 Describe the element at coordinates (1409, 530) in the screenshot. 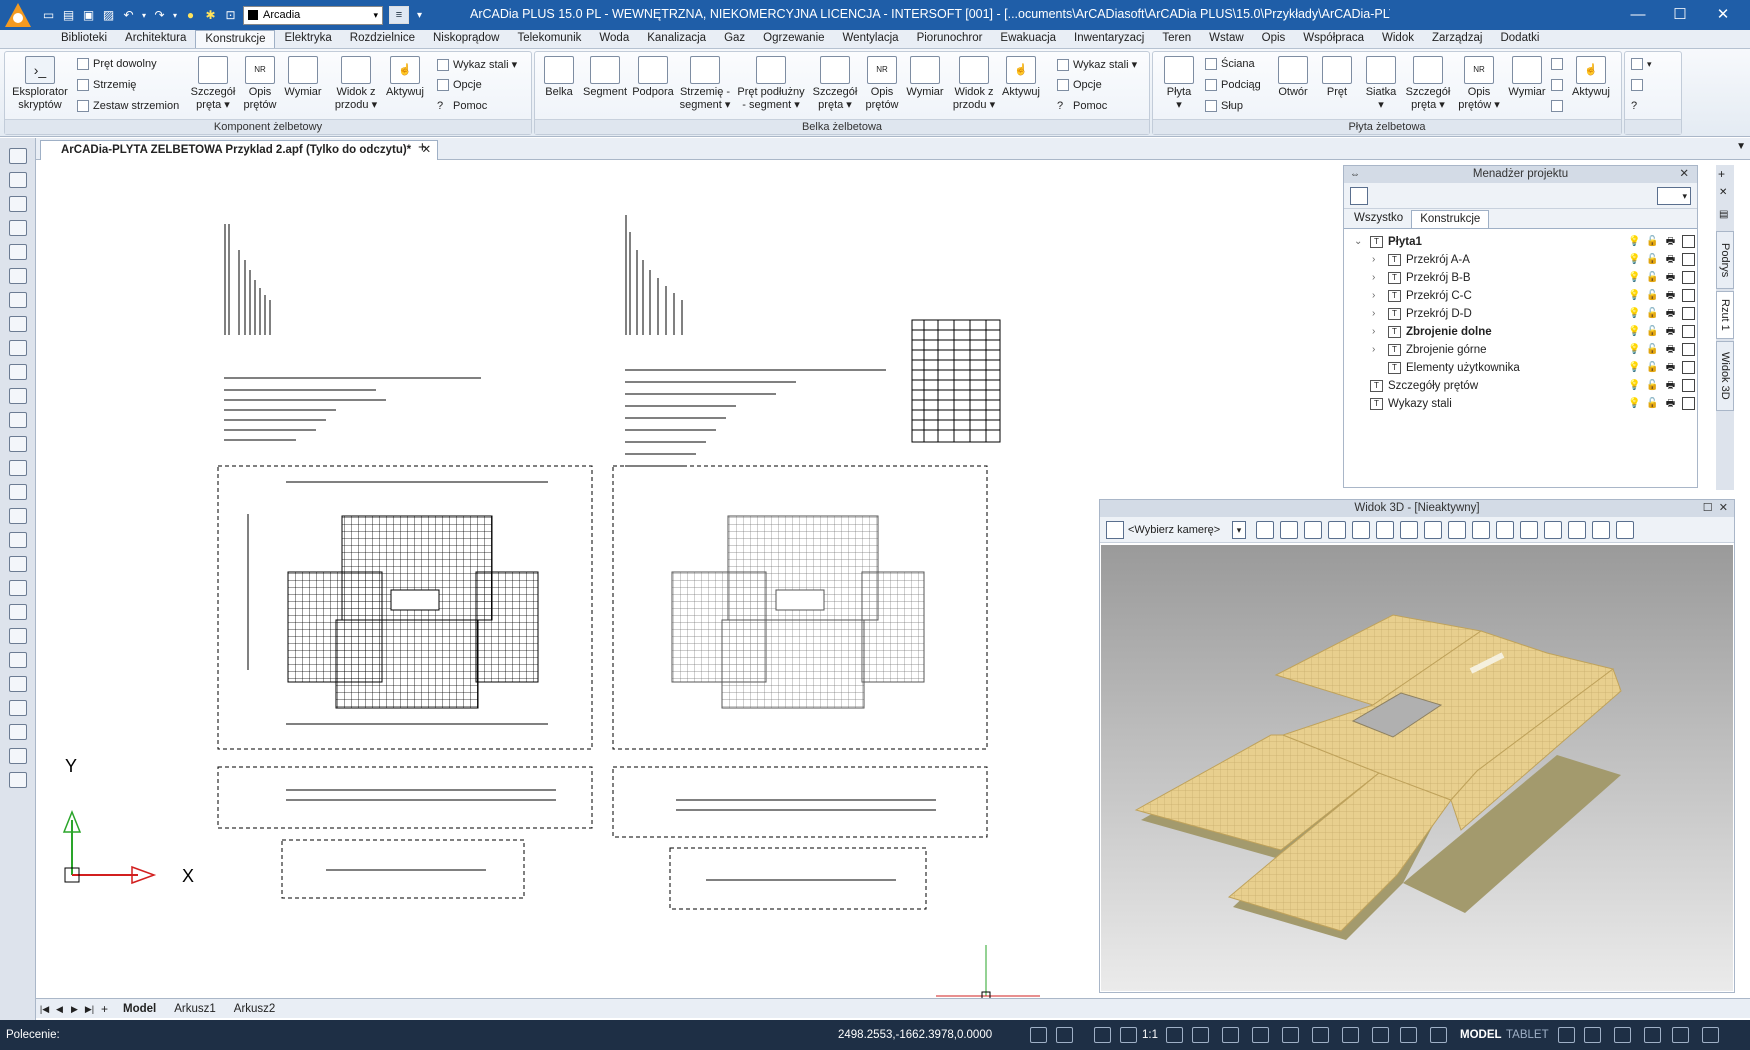

I see `walk-icon` at that location.